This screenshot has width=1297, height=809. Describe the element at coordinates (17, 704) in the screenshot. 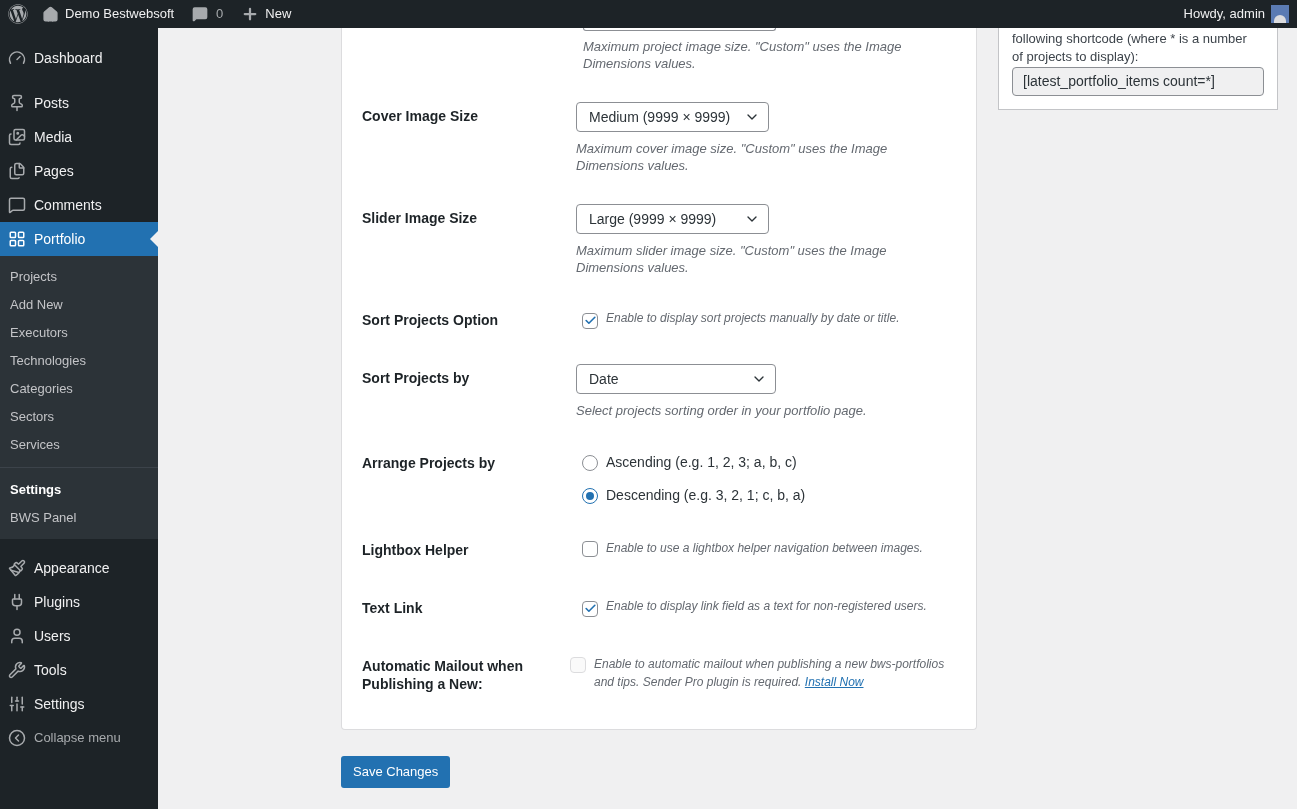

I see `settings-icon` at that location.